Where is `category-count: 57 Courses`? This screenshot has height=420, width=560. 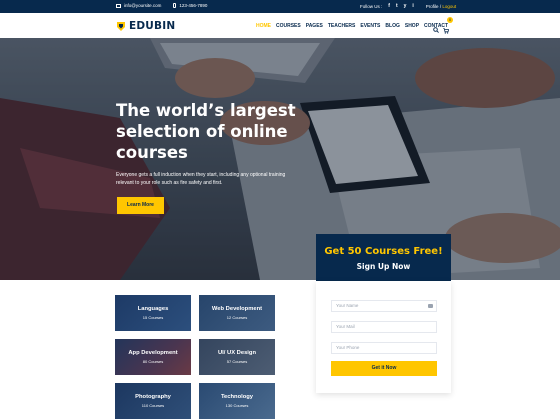
category-count: 57 Courses is located at coordinates (237, 361).